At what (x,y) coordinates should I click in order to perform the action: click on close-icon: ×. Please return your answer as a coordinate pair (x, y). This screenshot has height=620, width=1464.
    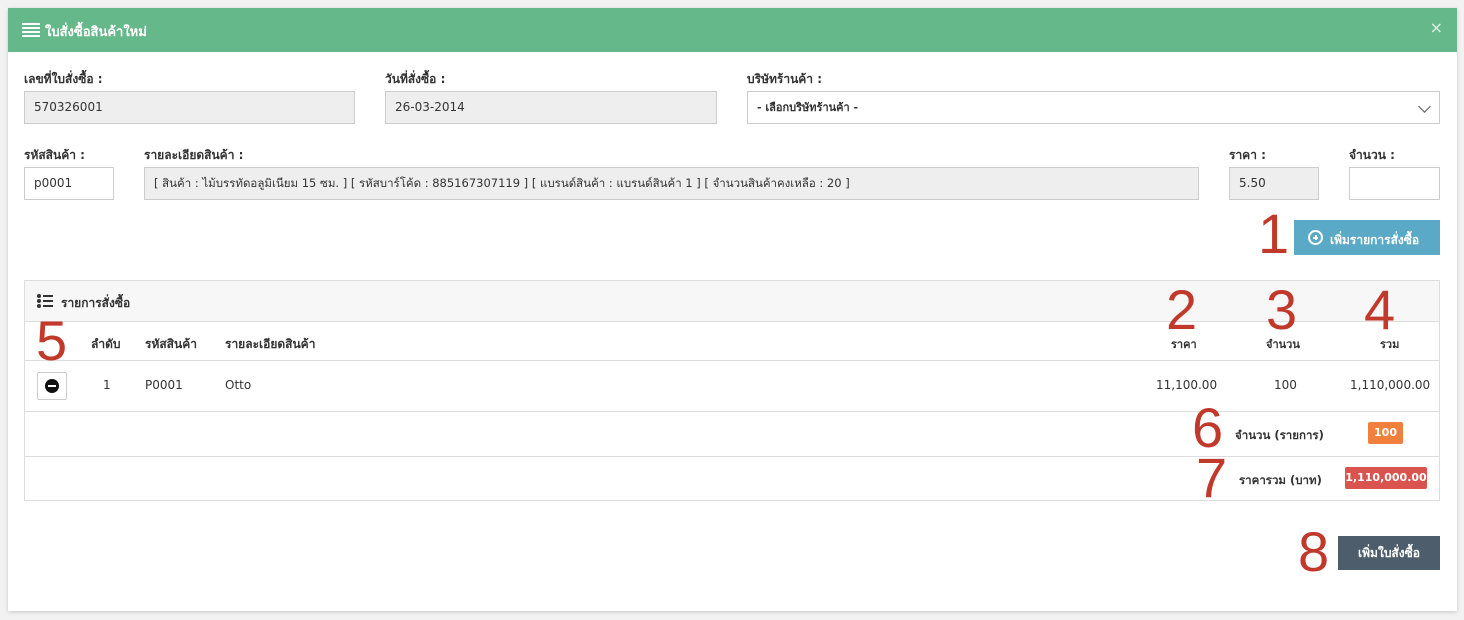
    Looking at the image, I should click on (1436, 28).